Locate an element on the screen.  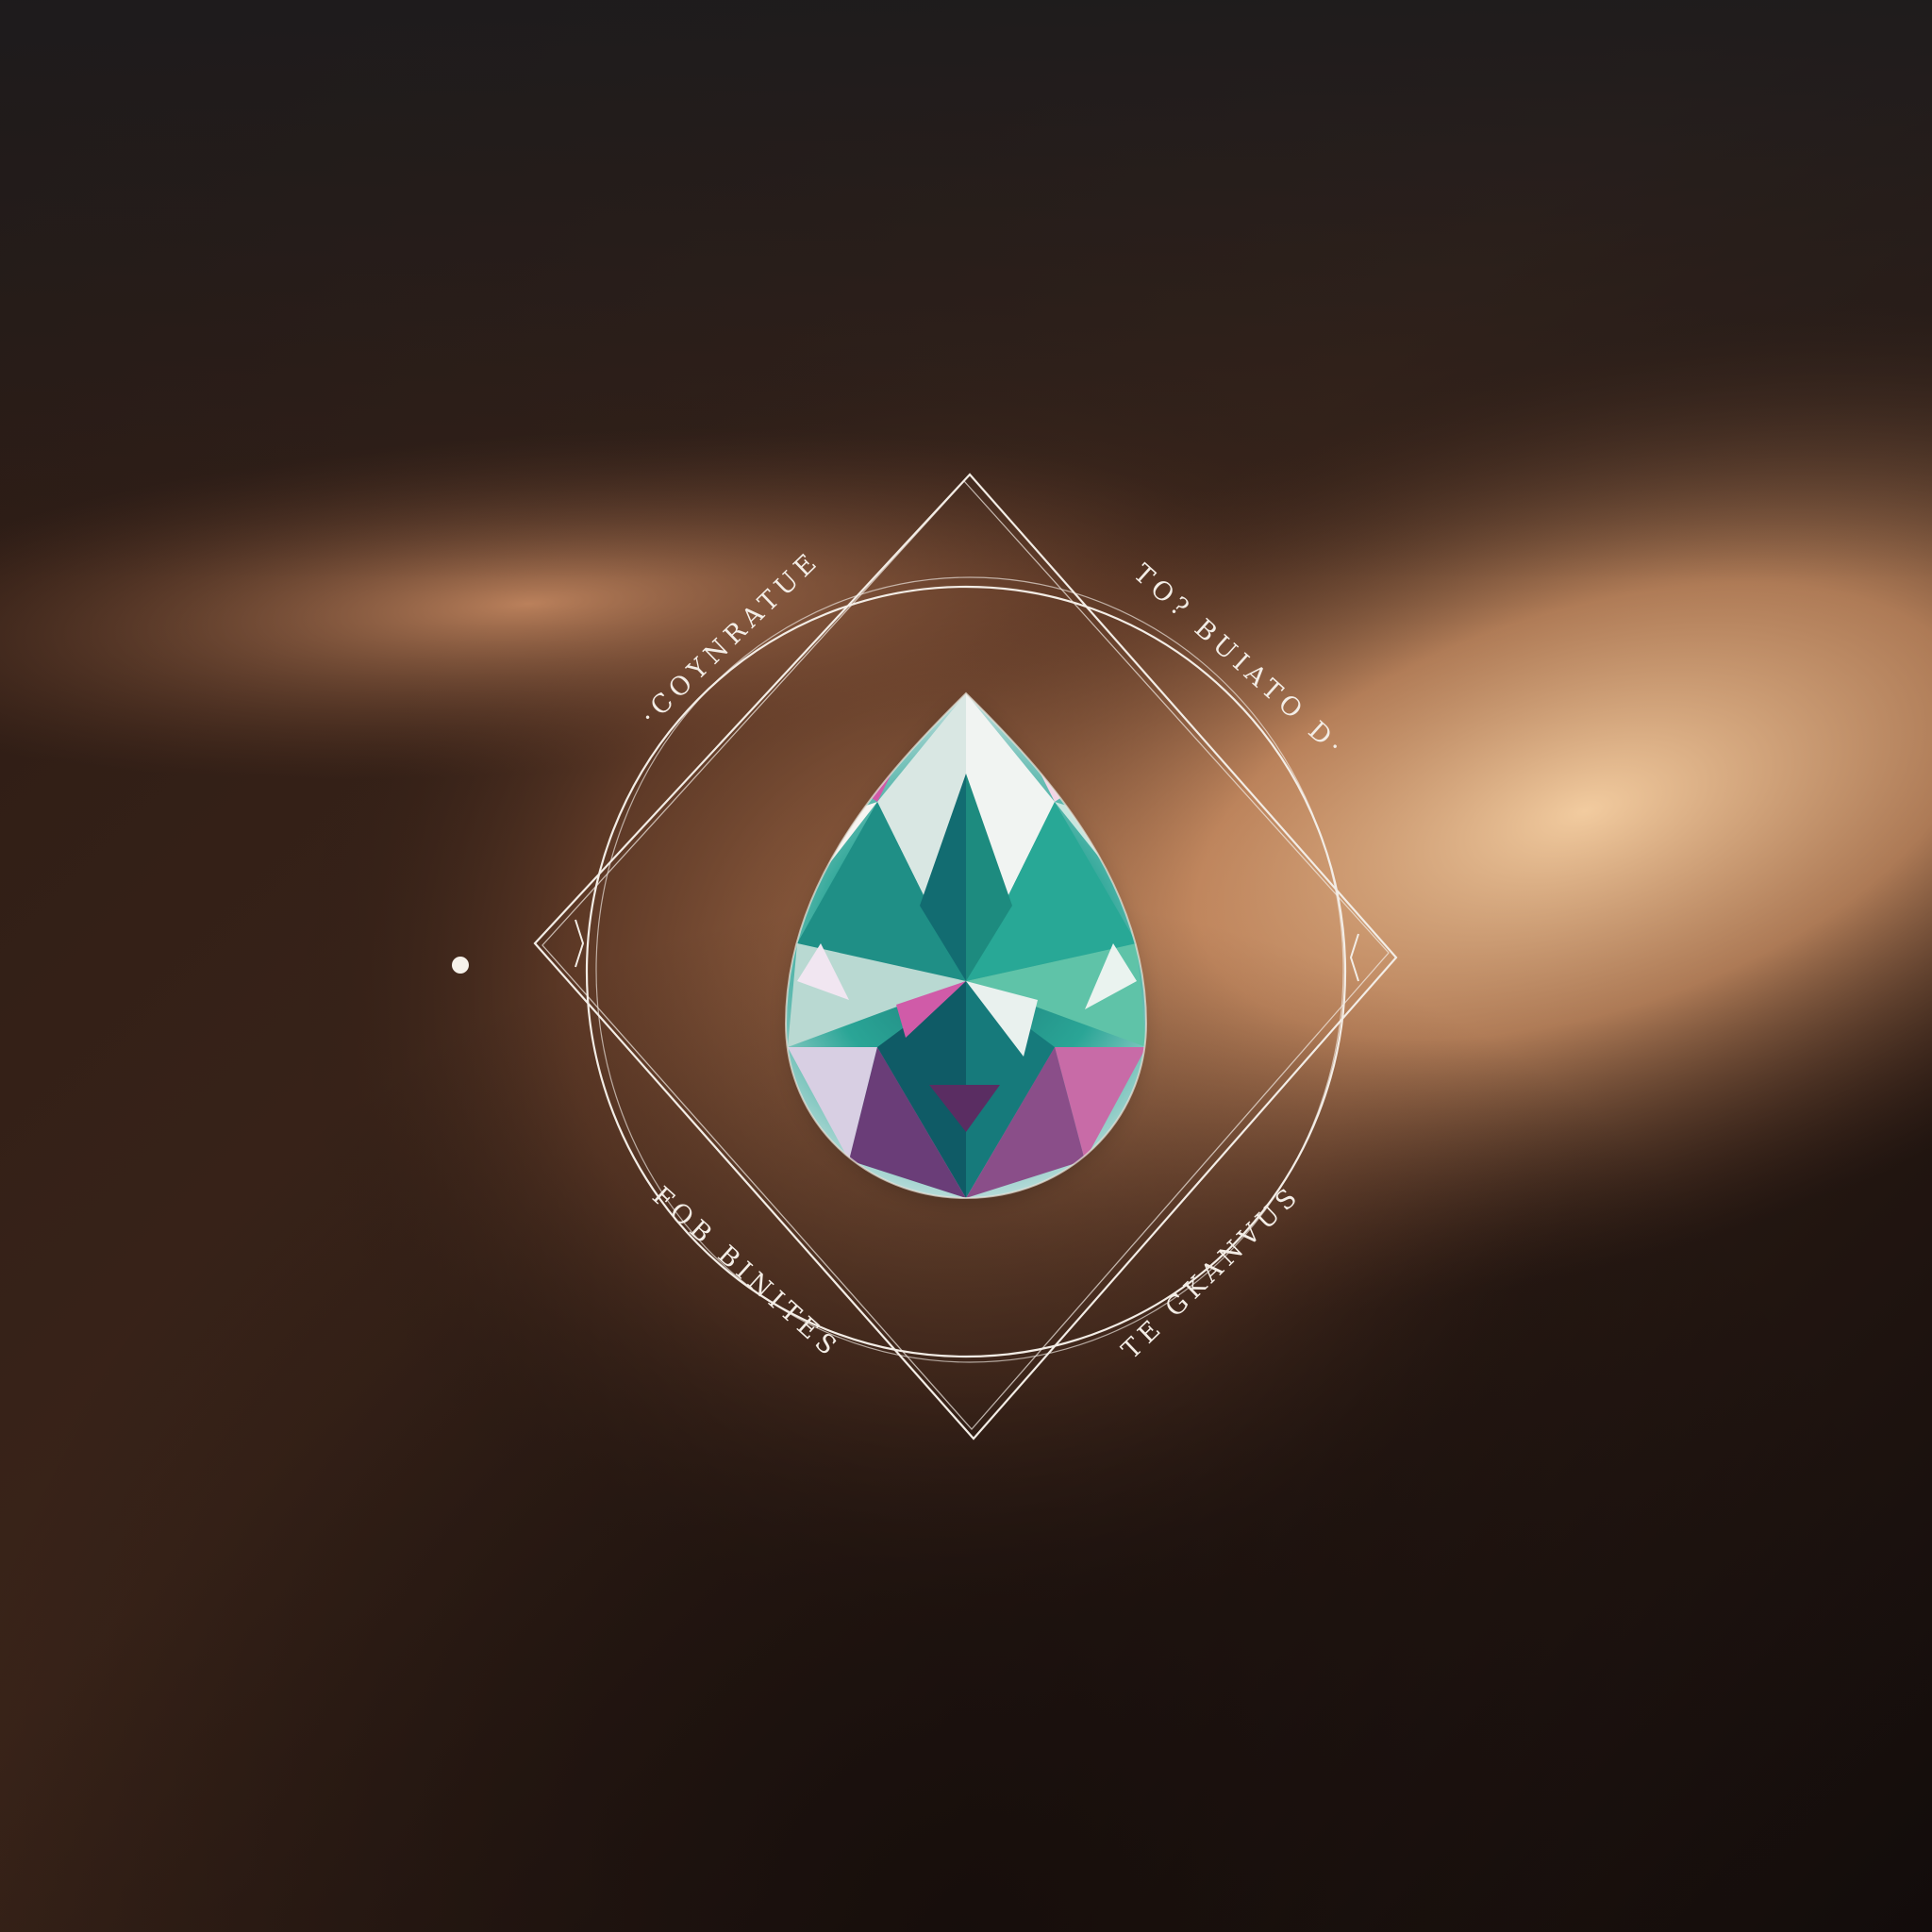
label-upper-left: ·COYNRATUE is located at coordinates (730, 638).